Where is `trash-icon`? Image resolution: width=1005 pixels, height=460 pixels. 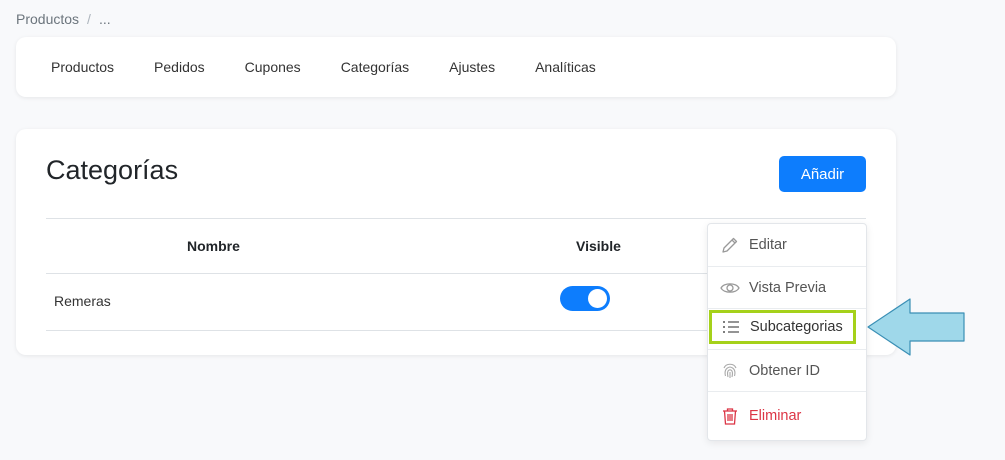
trash-icon is located at coordinates (730, 416).